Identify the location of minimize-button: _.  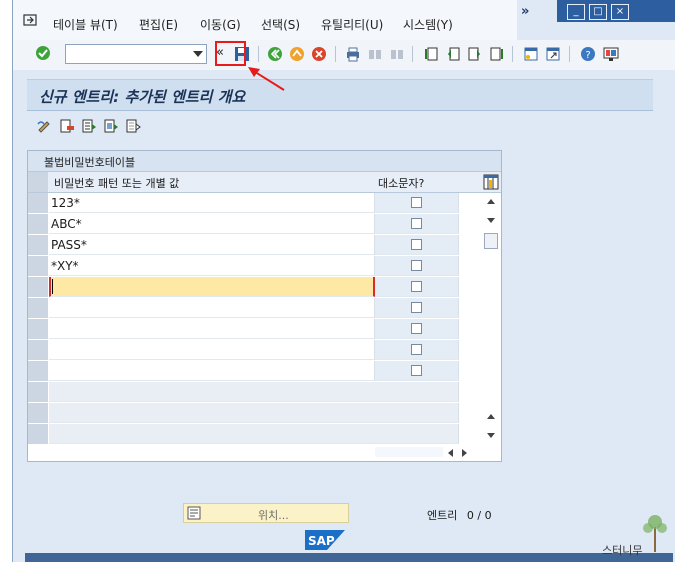
(576, 12).